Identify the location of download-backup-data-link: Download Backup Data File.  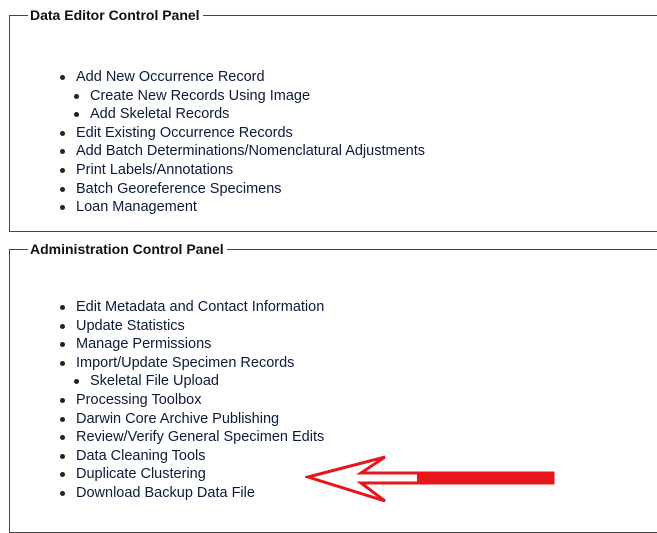
(165, 493).